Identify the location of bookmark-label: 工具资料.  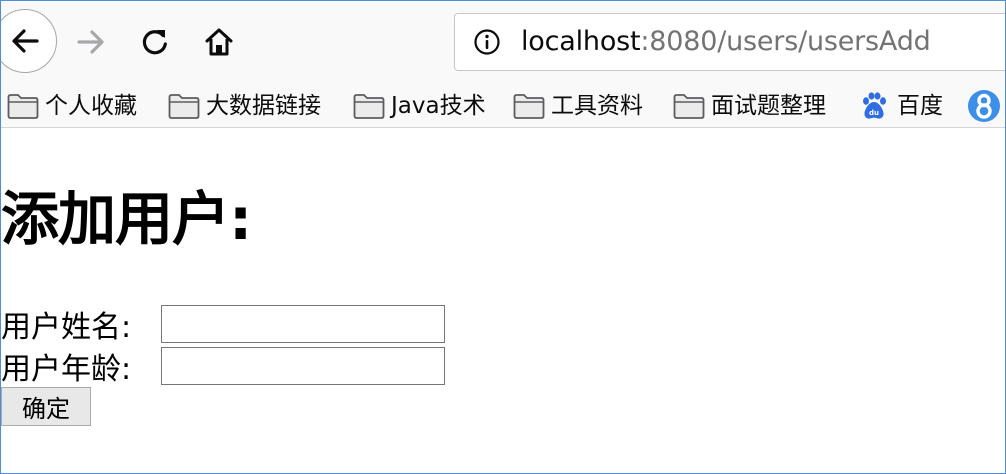
(597, 106).